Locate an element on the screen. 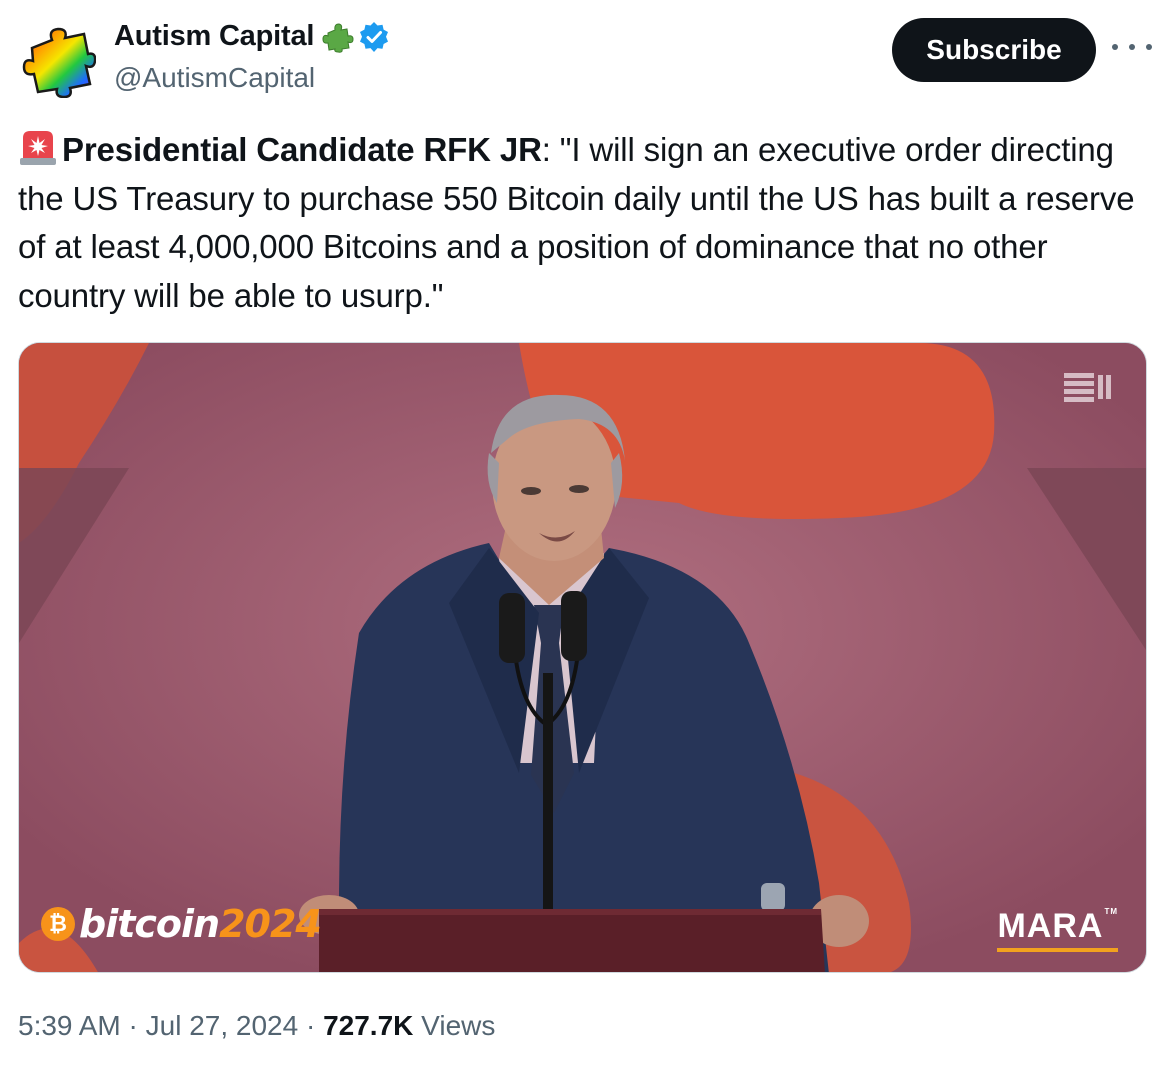  mara-logo-text: MARA is located at coordinates (1050, 926).